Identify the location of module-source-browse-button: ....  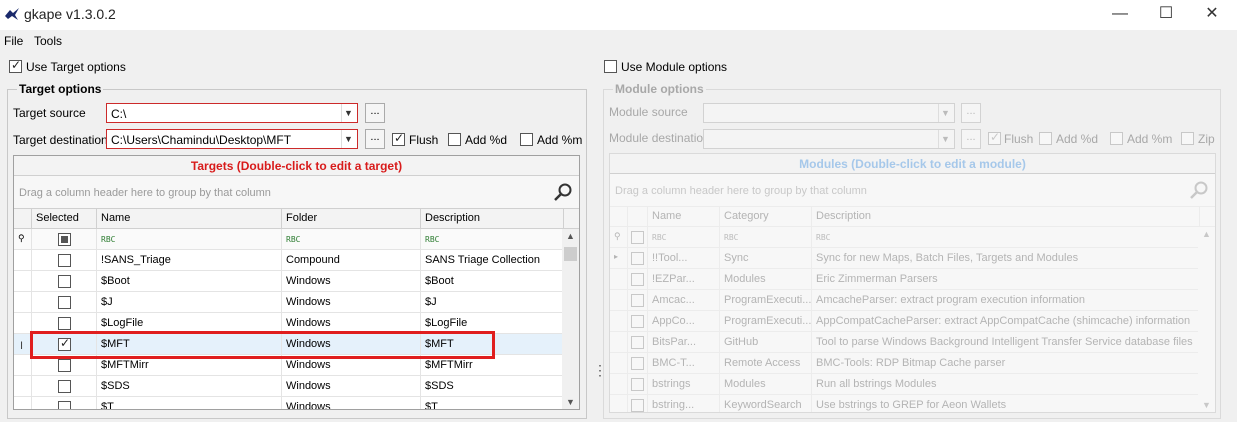
(971, 113).